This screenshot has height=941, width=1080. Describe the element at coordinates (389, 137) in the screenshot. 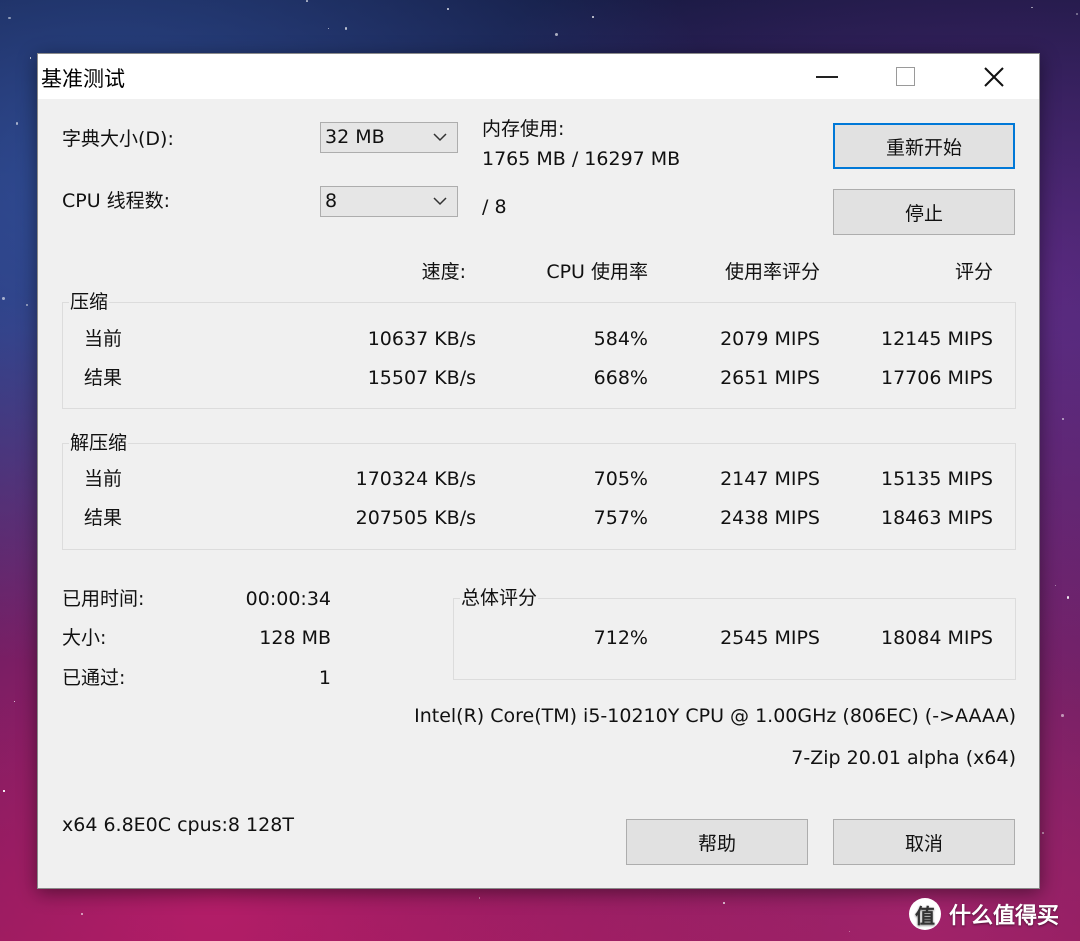

I see `dict-size-select: 32 MB` at that location.